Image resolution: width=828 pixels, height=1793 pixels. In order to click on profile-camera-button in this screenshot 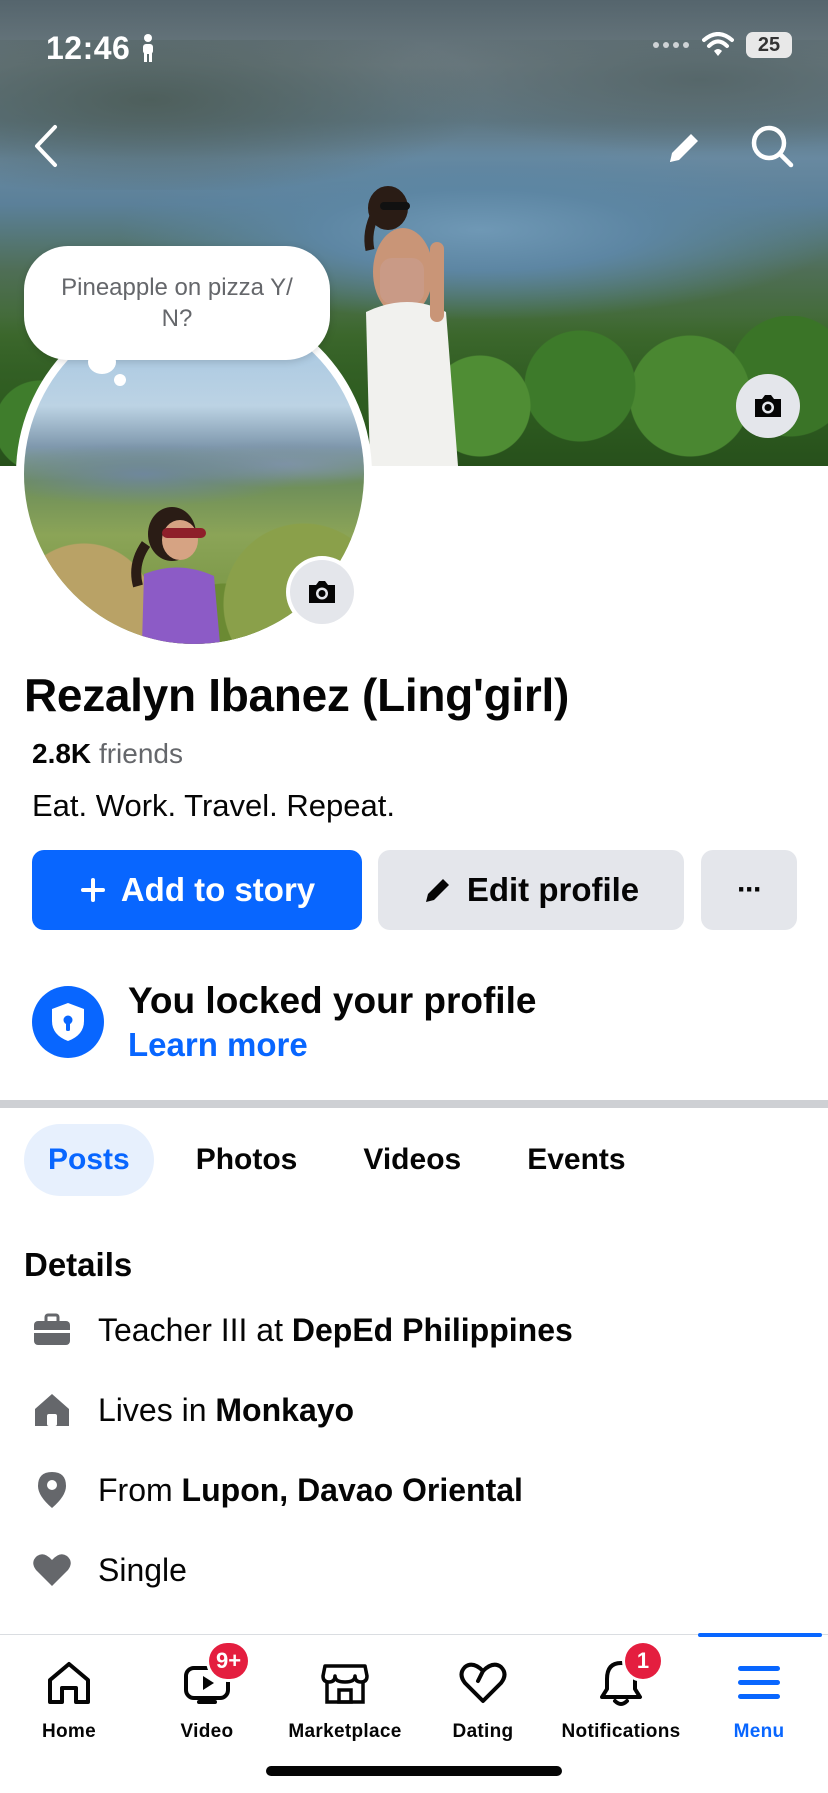, I will do `click(322, 592)`.